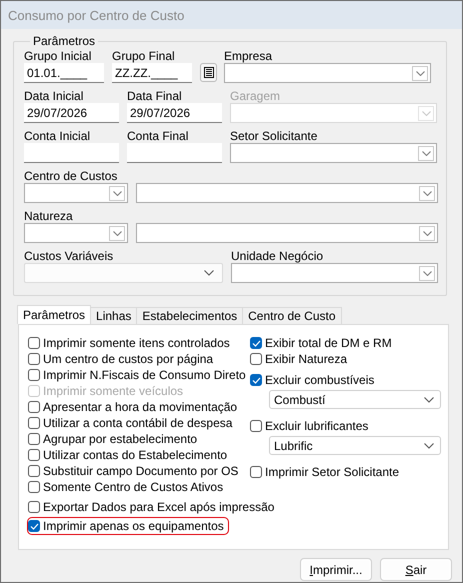  What do you see at coordinates (306, 359) in the screenshot?
I see `checkbox-label: Exibir Natureza` at bounding box center [306, 359].